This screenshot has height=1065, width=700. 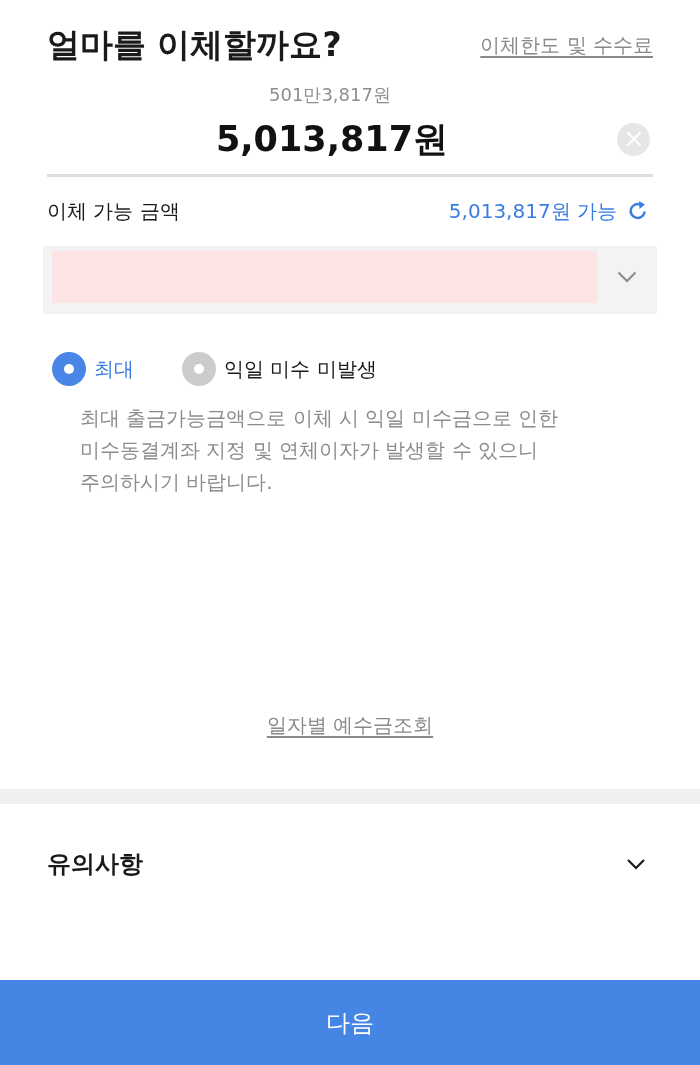 What do you see at coordinates (332, 139) in the screenshot?
I see `amount-value: 5,013,817원` at bounding box center [332, 139].